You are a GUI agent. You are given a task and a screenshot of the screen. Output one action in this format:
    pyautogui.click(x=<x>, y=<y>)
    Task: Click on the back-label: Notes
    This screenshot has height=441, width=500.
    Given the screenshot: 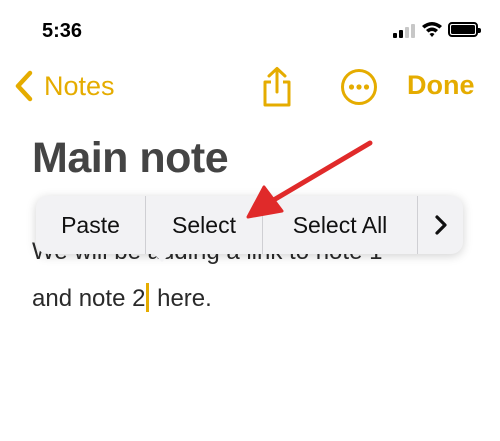 What is the action you would take?
    pyautogui.click(x=79, y=85)
    